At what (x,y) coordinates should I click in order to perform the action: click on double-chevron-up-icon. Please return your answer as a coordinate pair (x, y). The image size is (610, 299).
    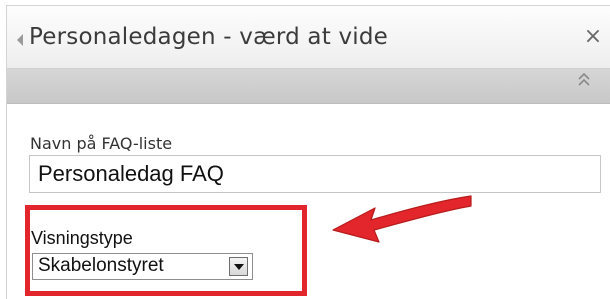
    Looking at the image, I should click on (584, 80).